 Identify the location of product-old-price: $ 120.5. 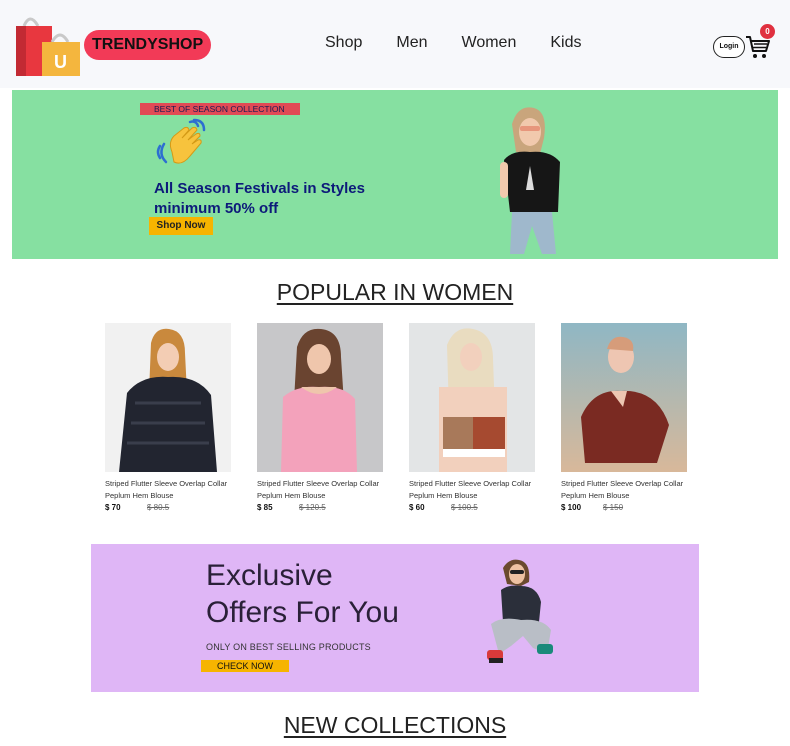
(312, 507).